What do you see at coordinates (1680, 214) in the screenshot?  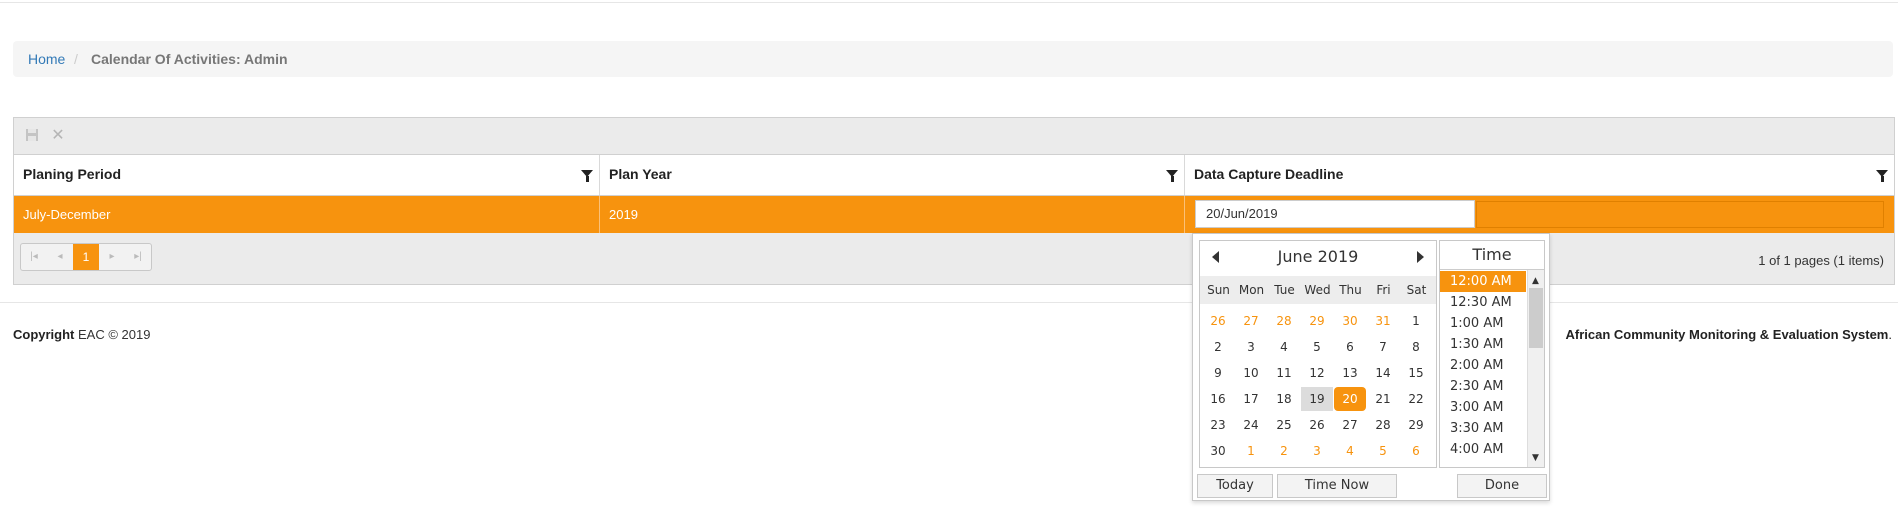 I see `deadline-editor-area` at bounding box center [1680, 214].